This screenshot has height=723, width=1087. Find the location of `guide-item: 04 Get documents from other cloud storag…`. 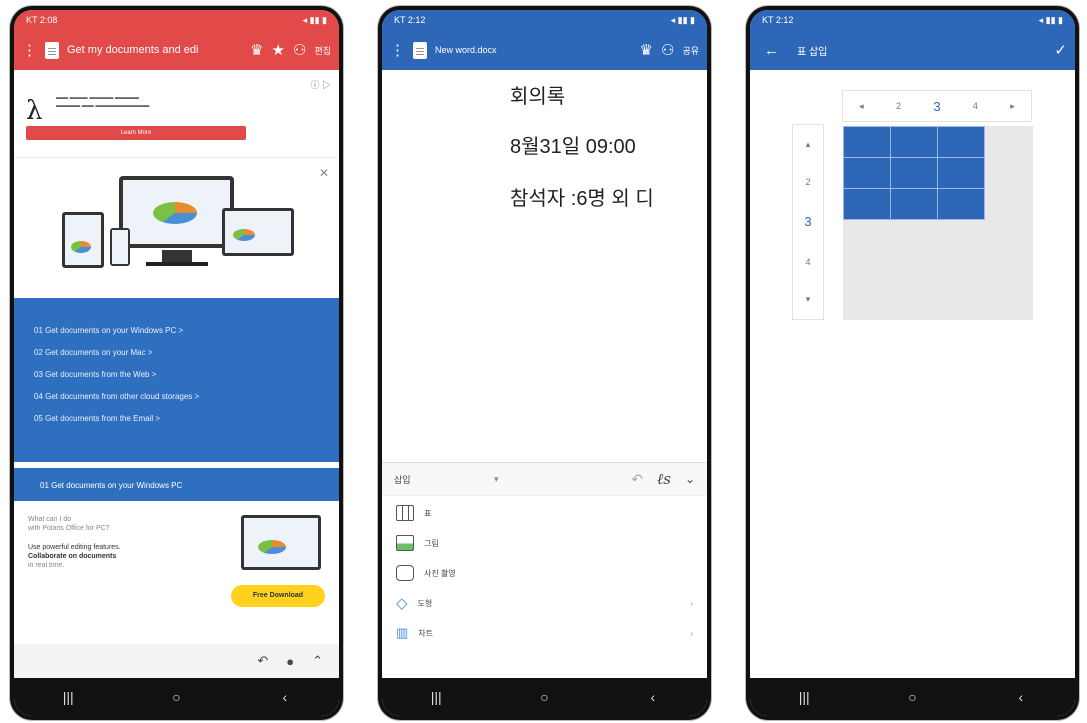

guide-item: 04 Get documents from other cloud storag… is located at coordinates (176, 403).